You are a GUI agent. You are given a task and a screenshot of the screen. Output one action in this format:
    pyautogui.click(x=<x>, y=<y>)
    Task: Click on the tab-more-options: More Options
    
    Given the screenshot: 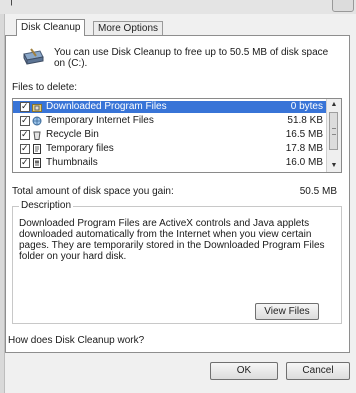 What is the action you would take?
    pyautogui.click(x=128, y=28)
    